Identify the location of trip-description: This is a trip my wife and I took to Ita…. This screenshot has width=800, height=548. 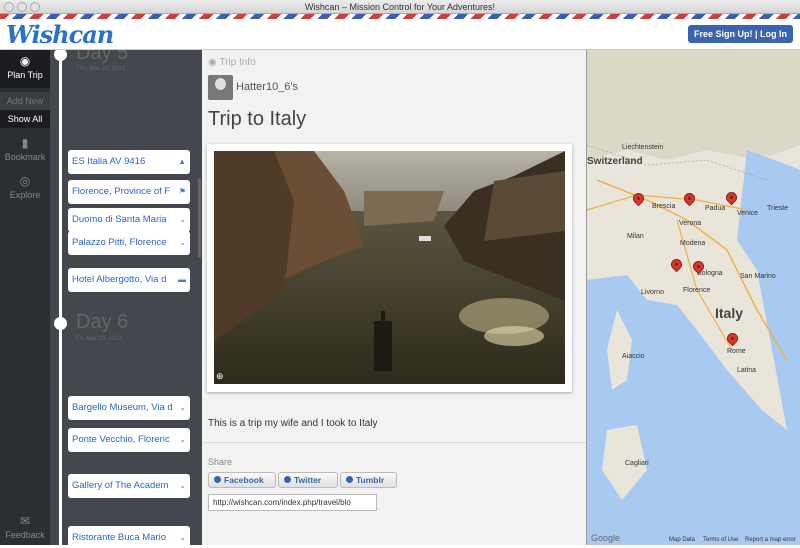
(293, 423).